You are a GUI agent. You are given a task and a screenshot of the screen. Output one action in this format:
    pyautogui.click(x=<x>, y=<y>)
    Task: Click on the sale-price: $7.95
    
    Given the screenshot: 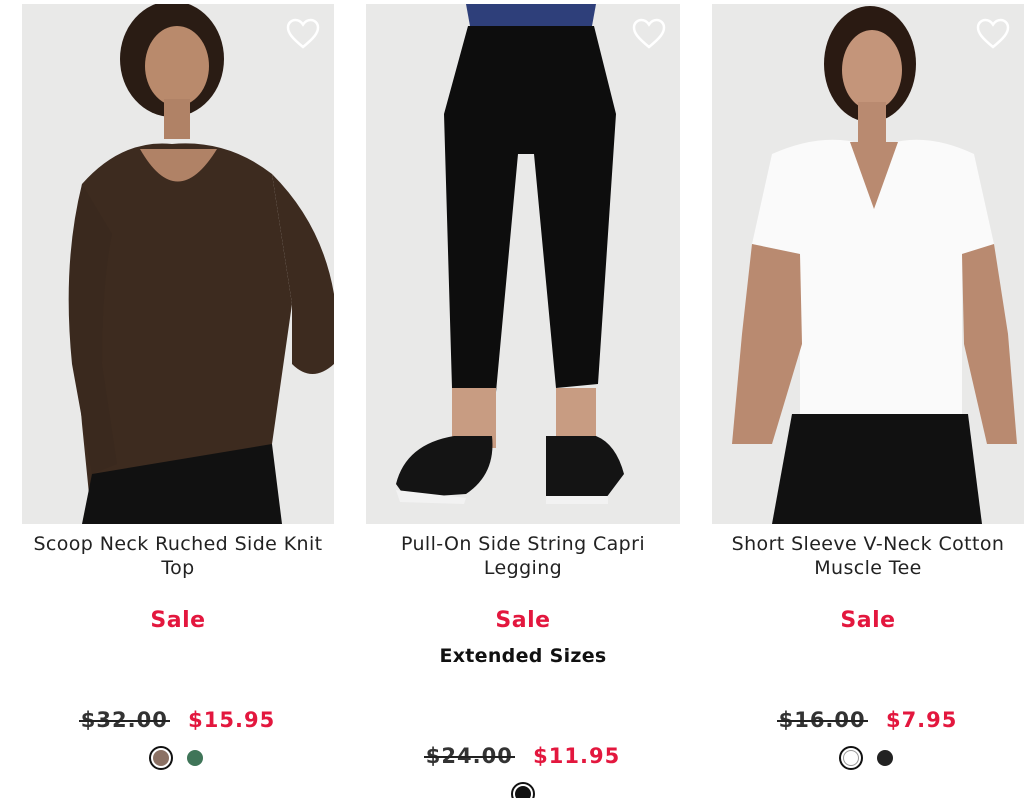 What is the action you would take?
    pyautogui.click(x=921, y=720)
    